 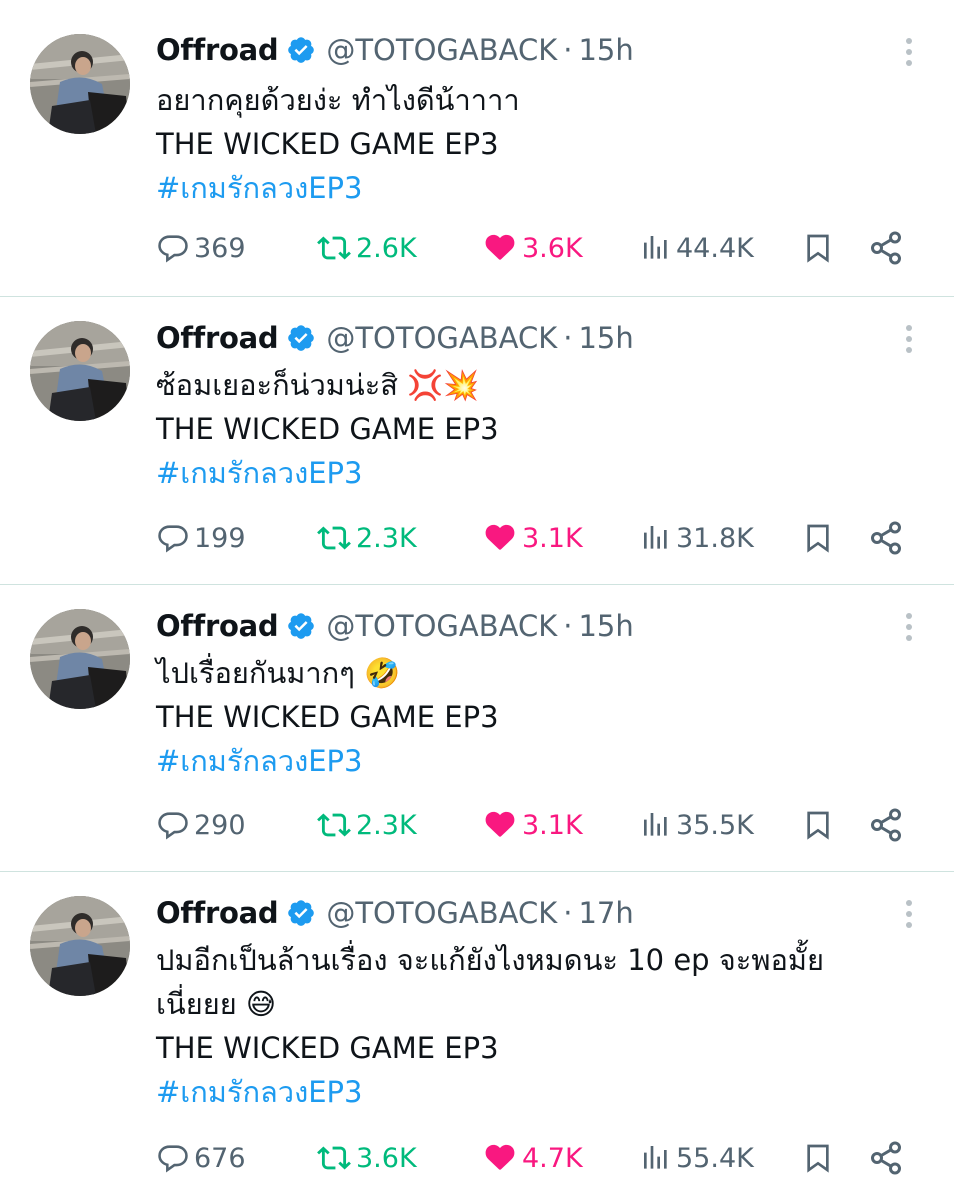 What do you see at coordinates (338, 100) in the screenshot?
I see `tweet-line: อยากคุยด้วยง่ะ ทำไงดีน้าาาา` at bounding box center [338, 100].